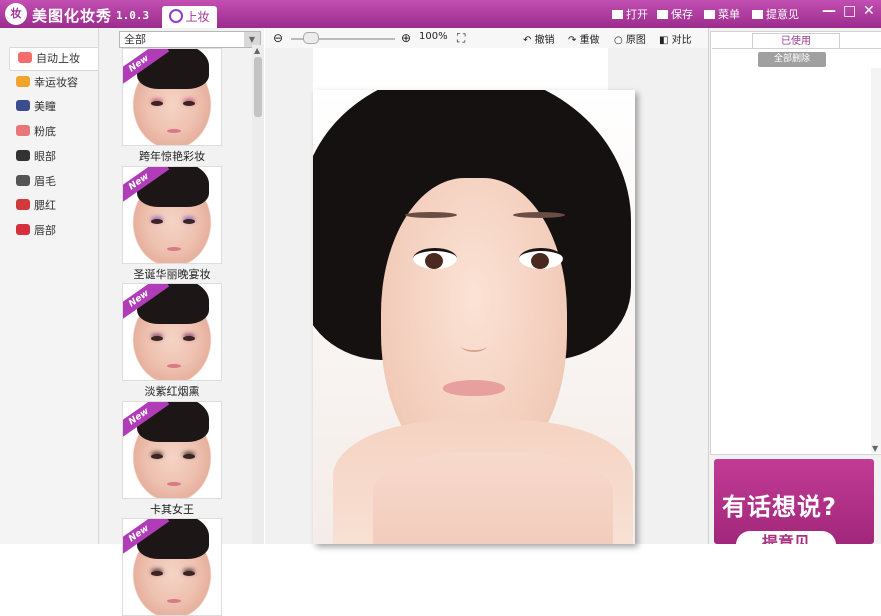 This screenshot has height=616, width=881. I want to click on makeup-template: New 跨年惊艳彩妆, so click(172, 106).